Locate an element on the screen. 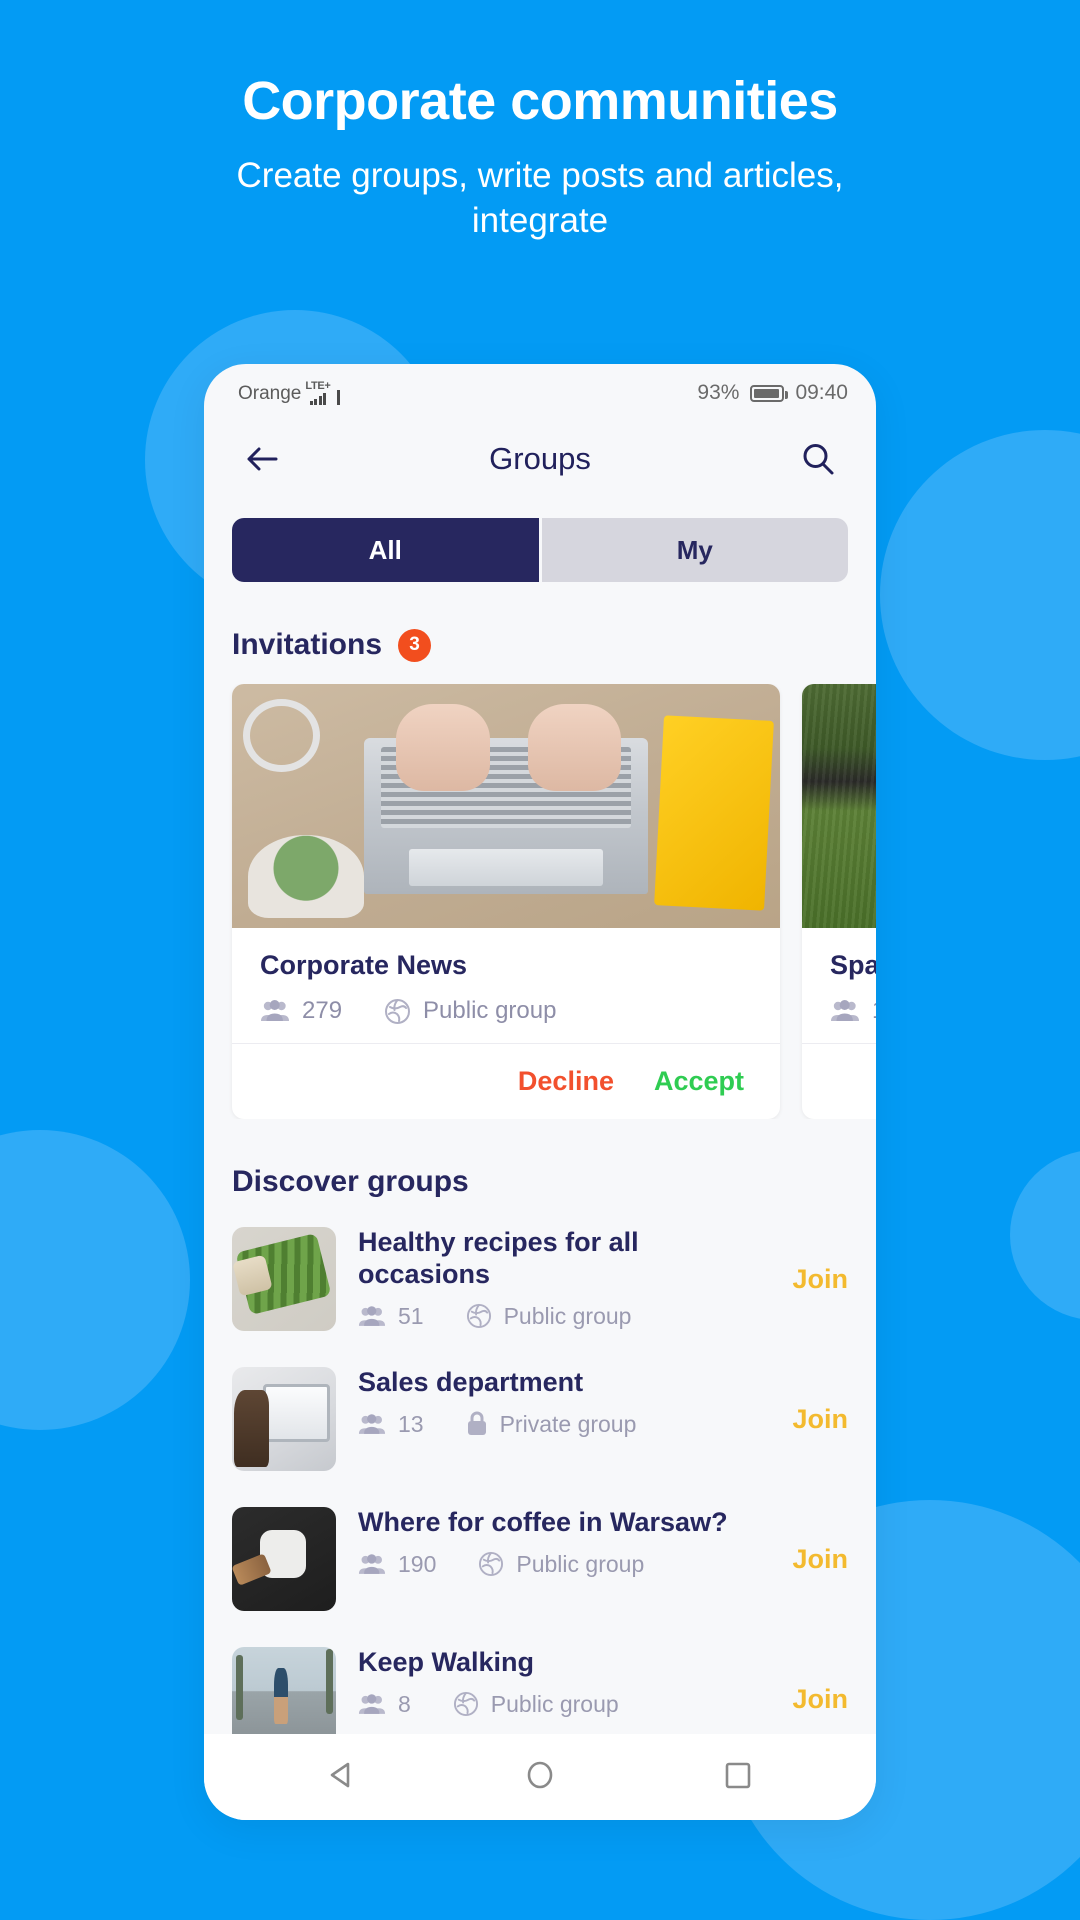 The height and width of the screenshot is (1920, 1080). search-button is located at coordinates (818, 459).